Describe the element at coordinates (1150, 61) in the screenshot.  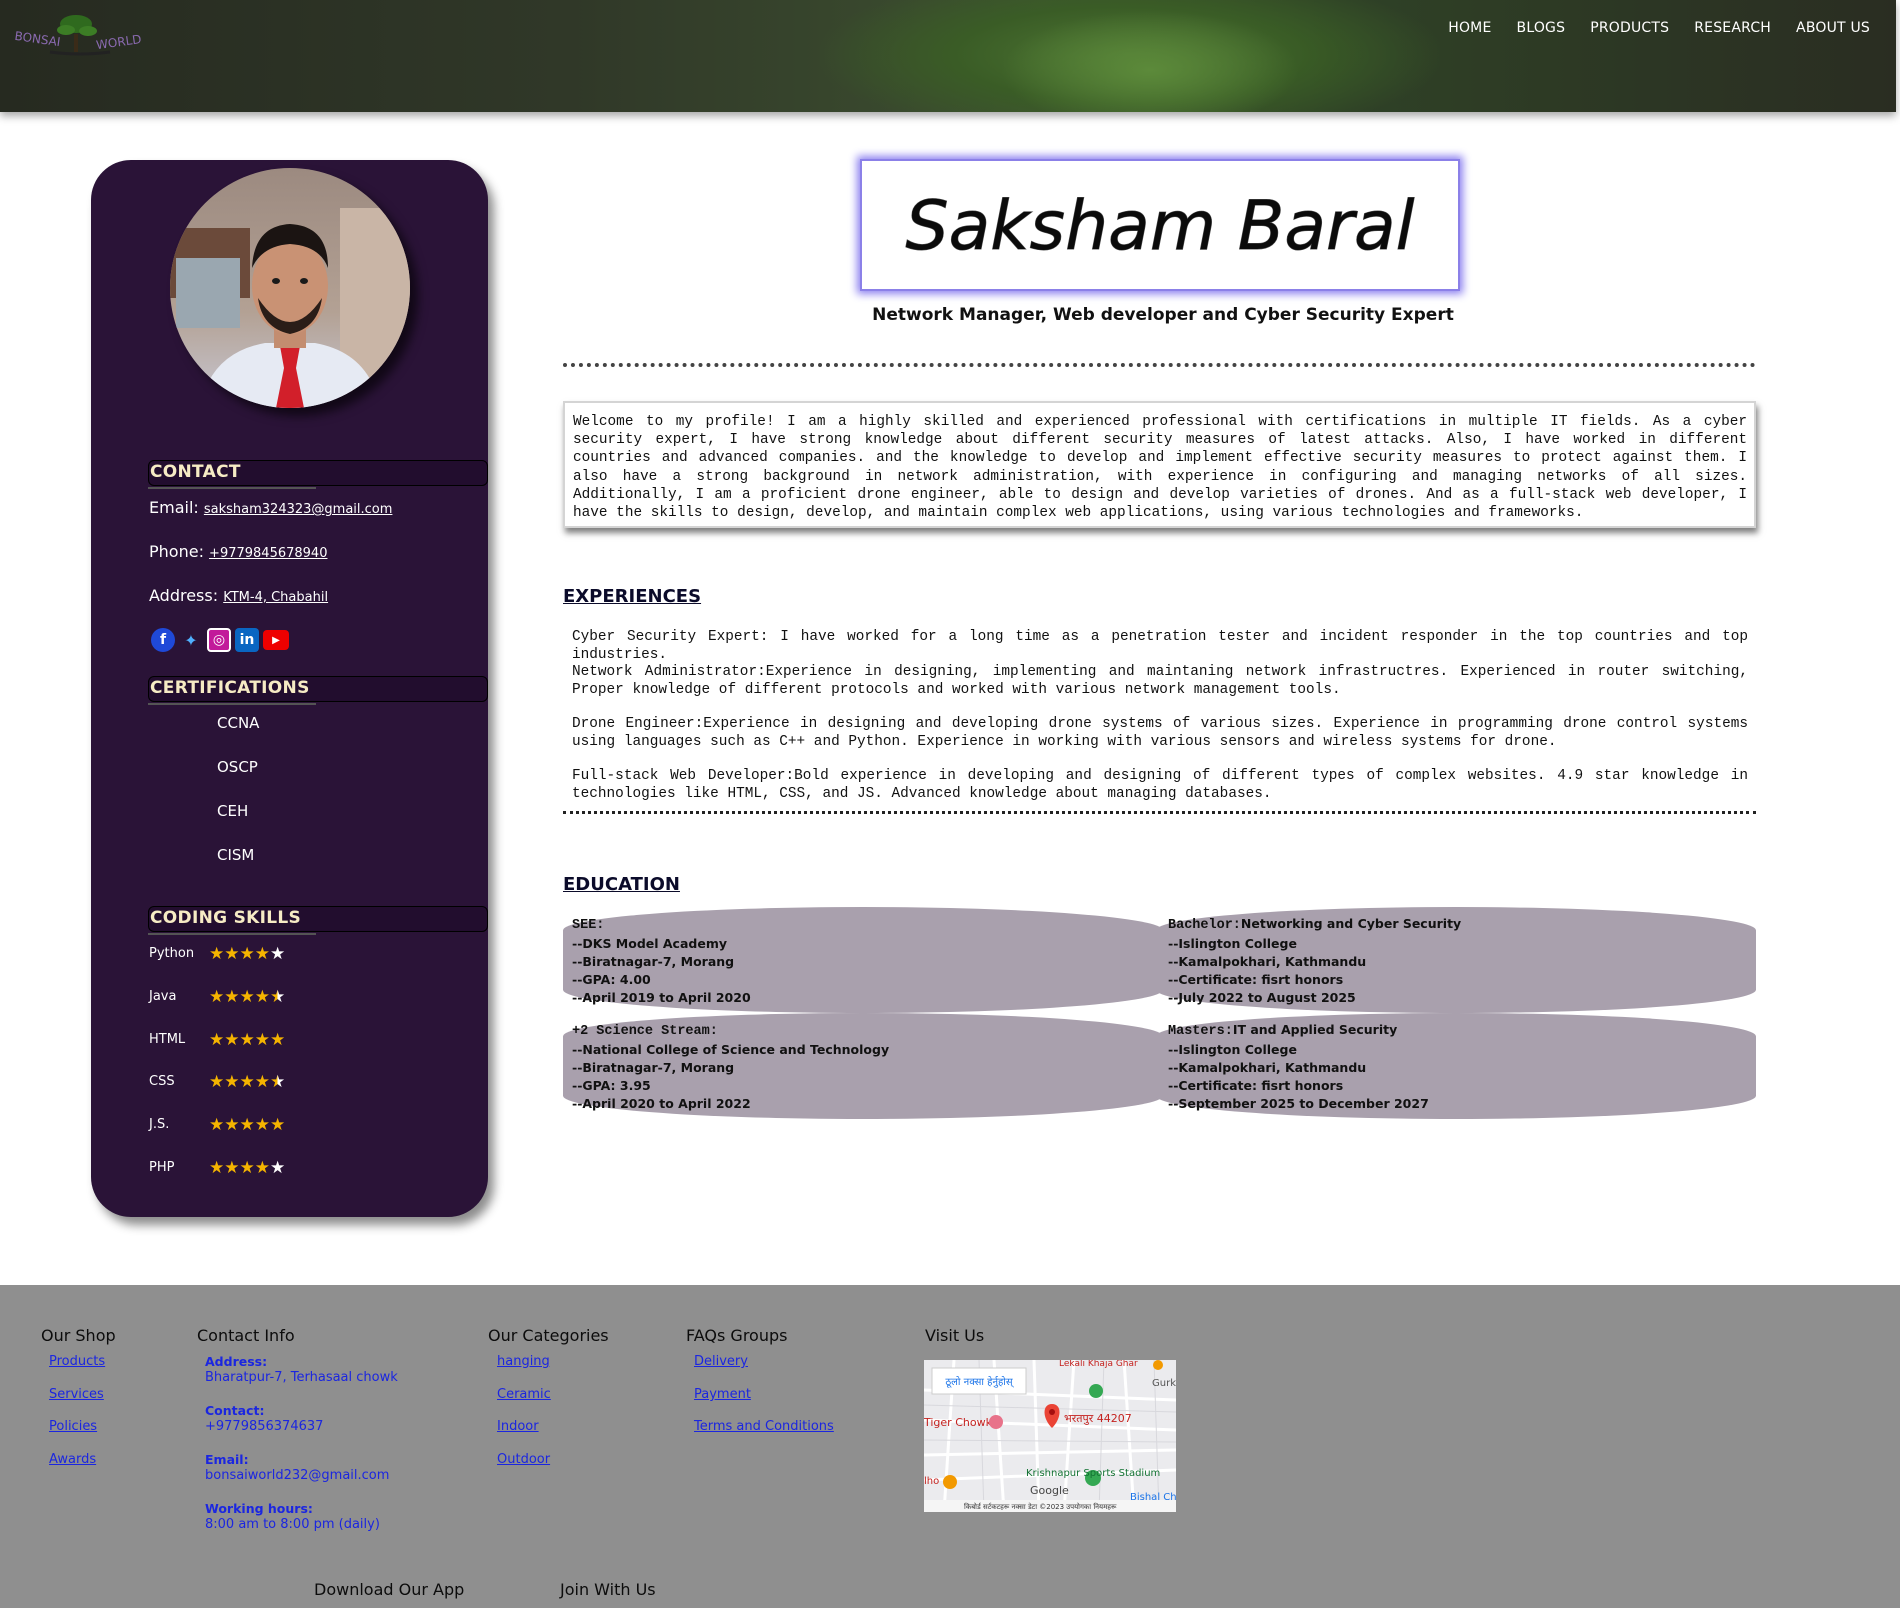
I see `header-background-foliage` at that location.